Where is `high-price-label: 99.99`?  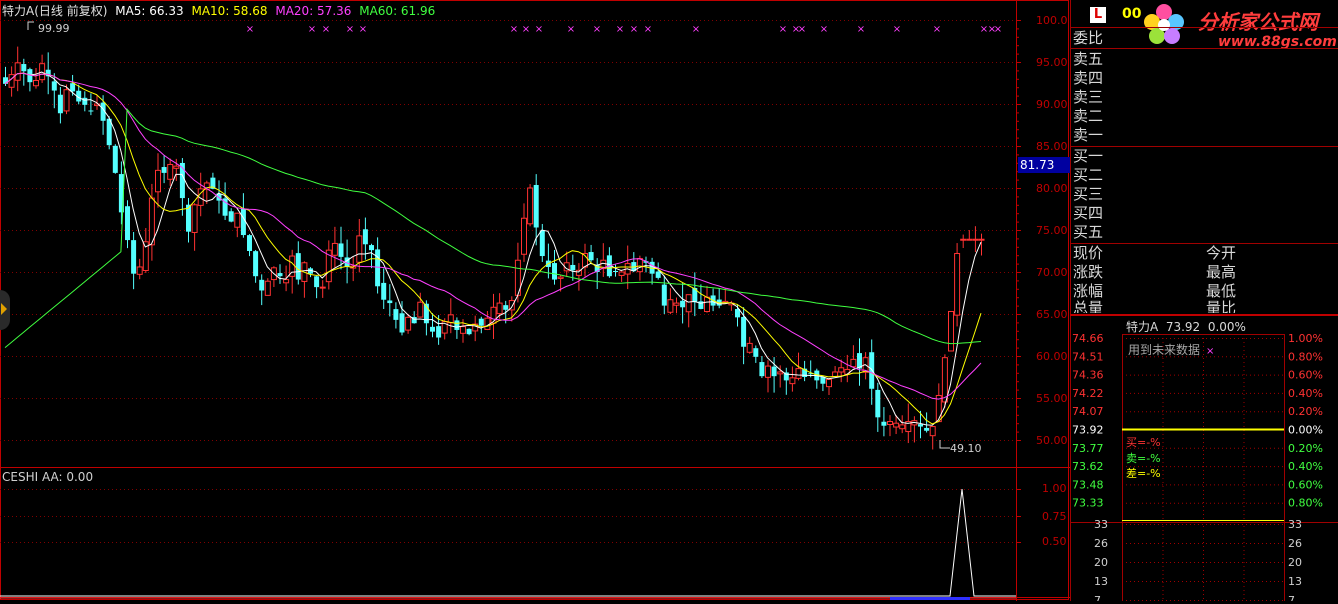 high-price-label: 99.99 is located at coordinates (54, 28).